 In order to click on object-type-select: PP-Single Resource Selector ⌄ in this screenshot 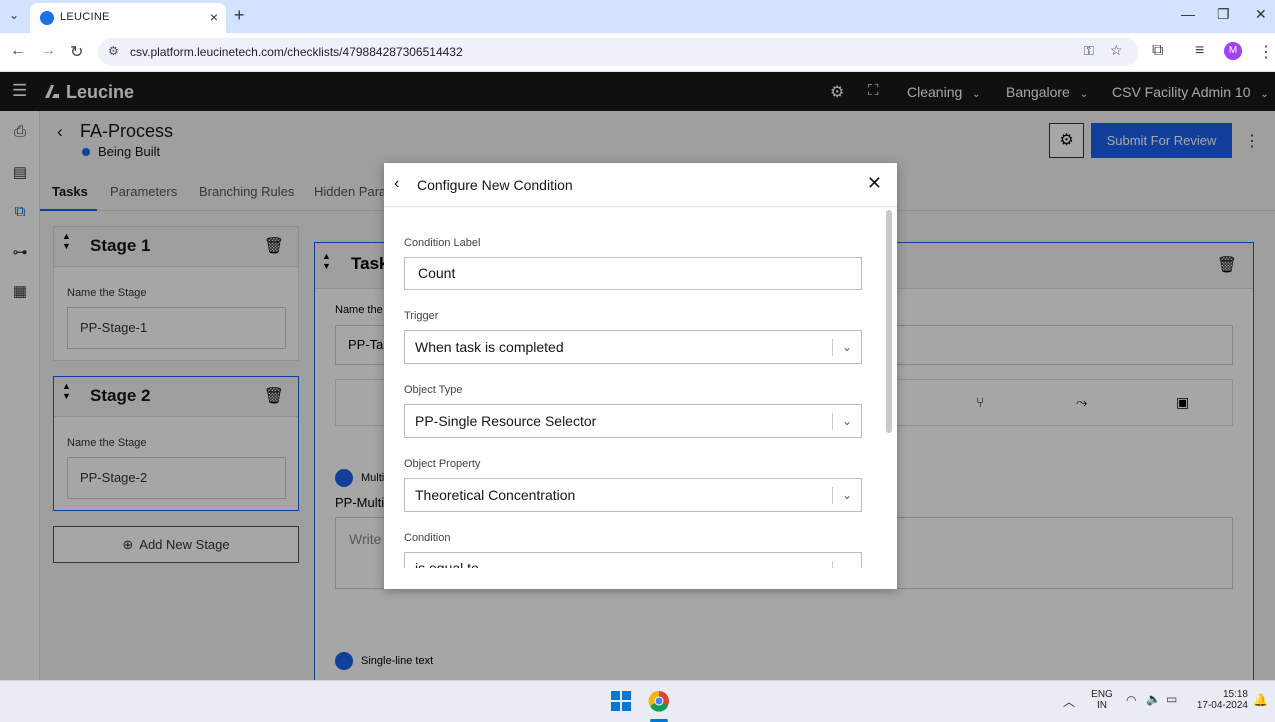, I will do `click(633, 421)`.